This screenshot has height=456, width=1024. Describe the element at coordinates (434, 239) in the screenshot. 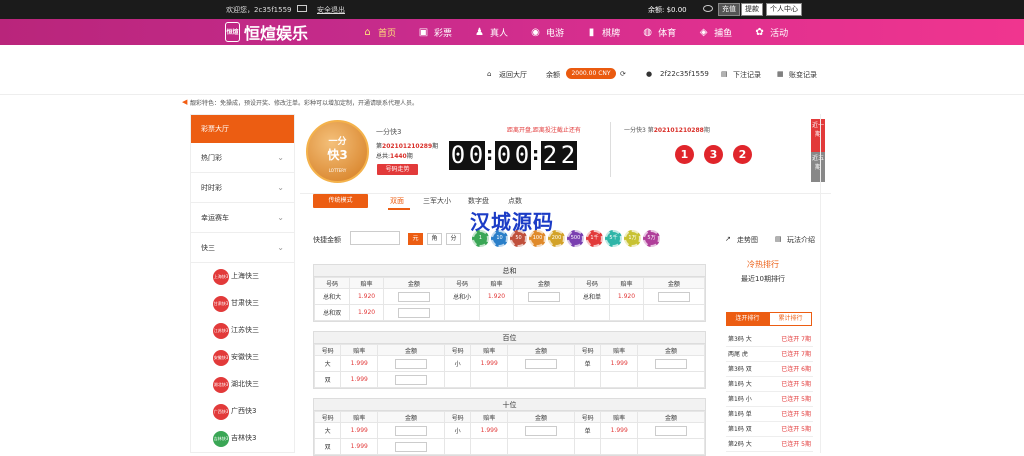

I see `unit-toggle: 角` at that location.